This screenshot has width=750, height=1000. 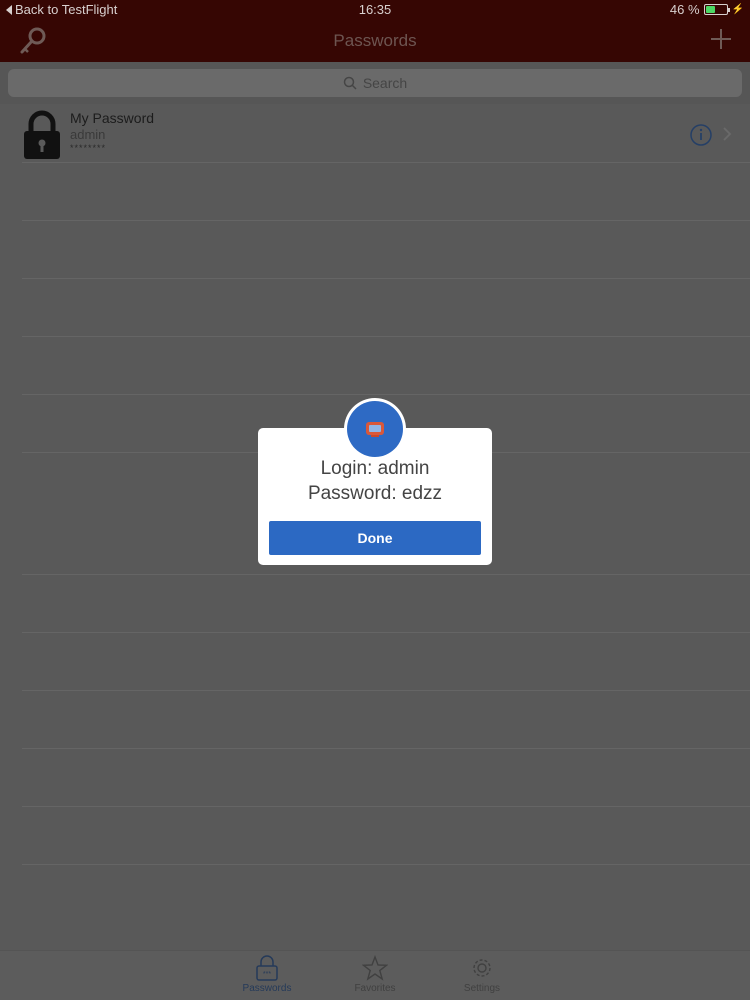 I want to click on tab-label: Passwords, so click(x=267, y=988).